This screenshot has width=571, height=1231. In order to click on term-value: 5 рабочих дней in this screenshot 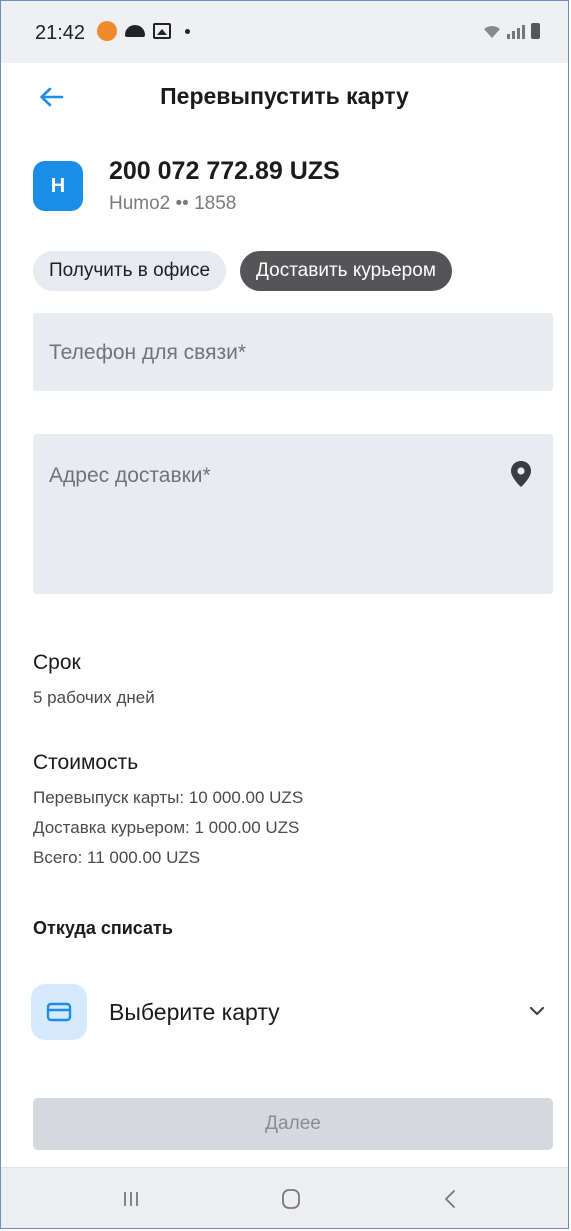, I will do `click(94, 697)`.